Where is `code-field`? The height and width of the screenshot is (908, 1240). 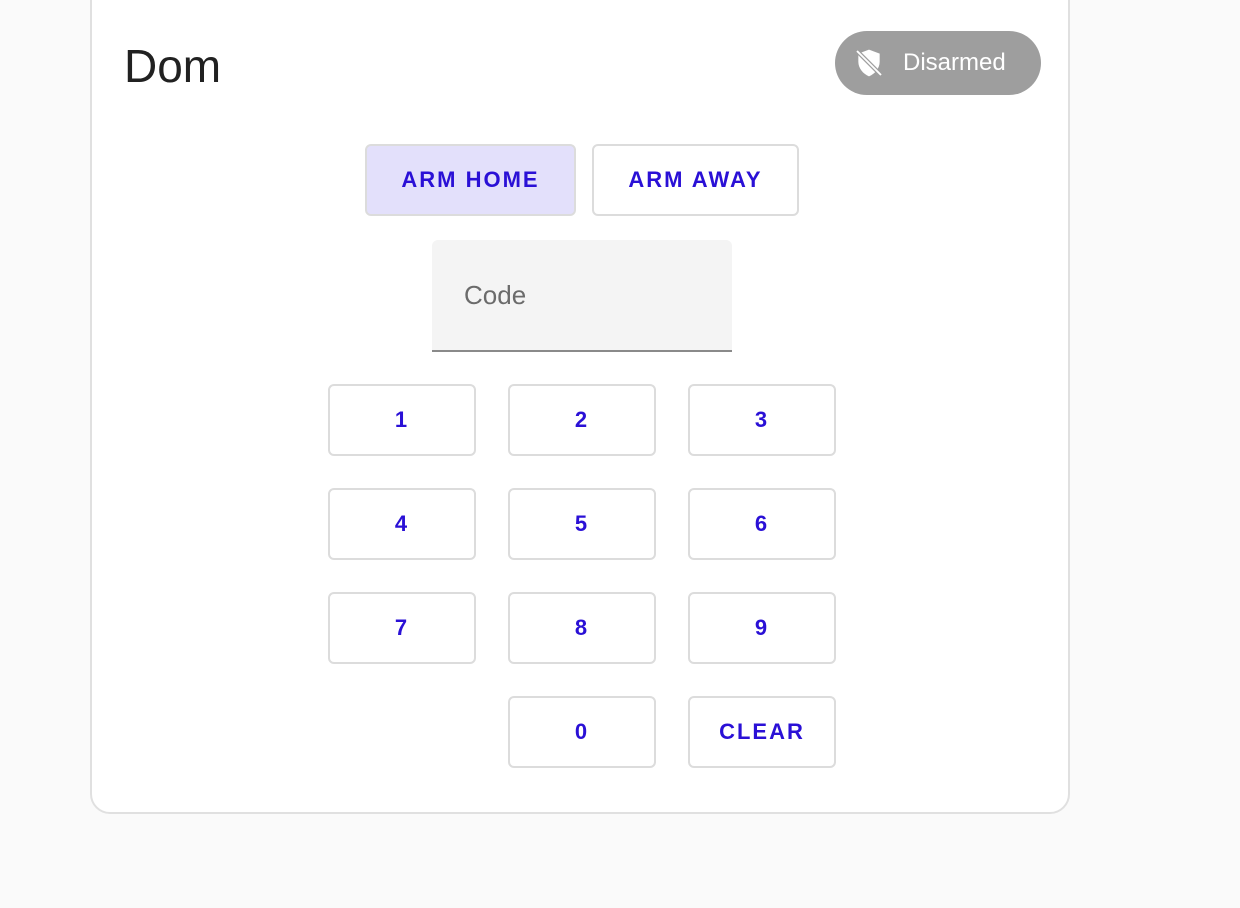
code-field is located at coordinates (582, 296).